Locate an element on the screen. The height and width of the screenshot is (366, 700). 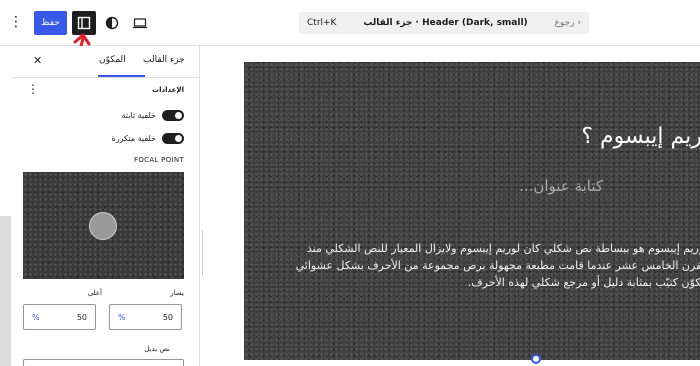
sidebar-icon is located at coordinates (84, 23).